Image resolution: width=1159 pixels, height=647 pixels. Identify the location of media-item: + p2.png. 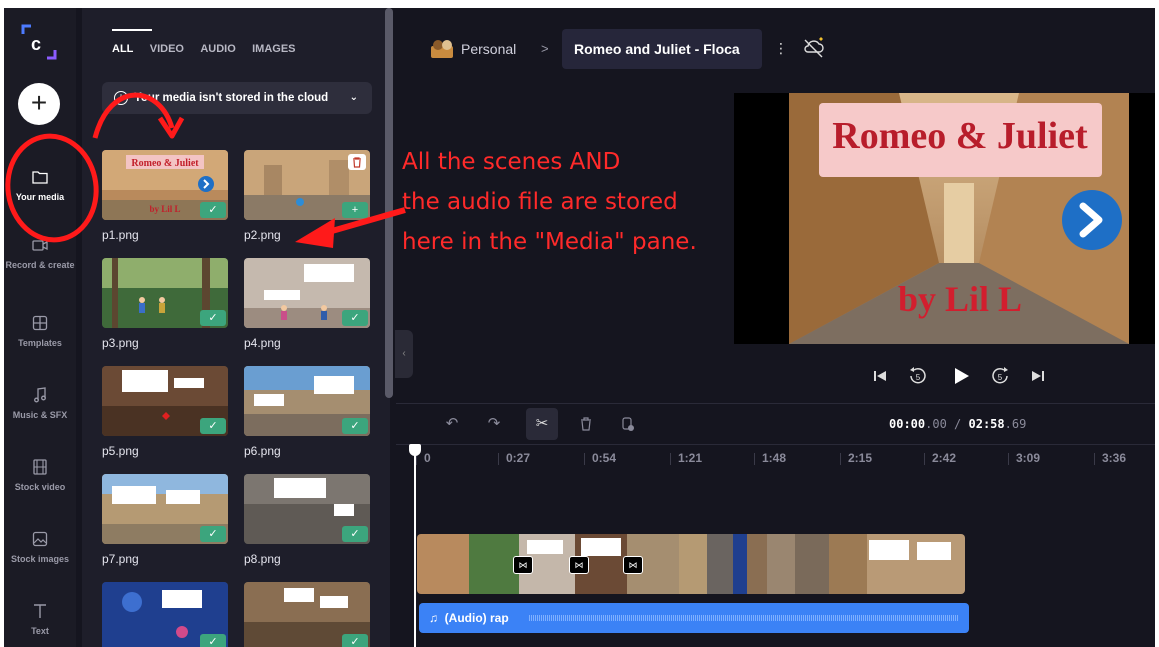
(307, 196).